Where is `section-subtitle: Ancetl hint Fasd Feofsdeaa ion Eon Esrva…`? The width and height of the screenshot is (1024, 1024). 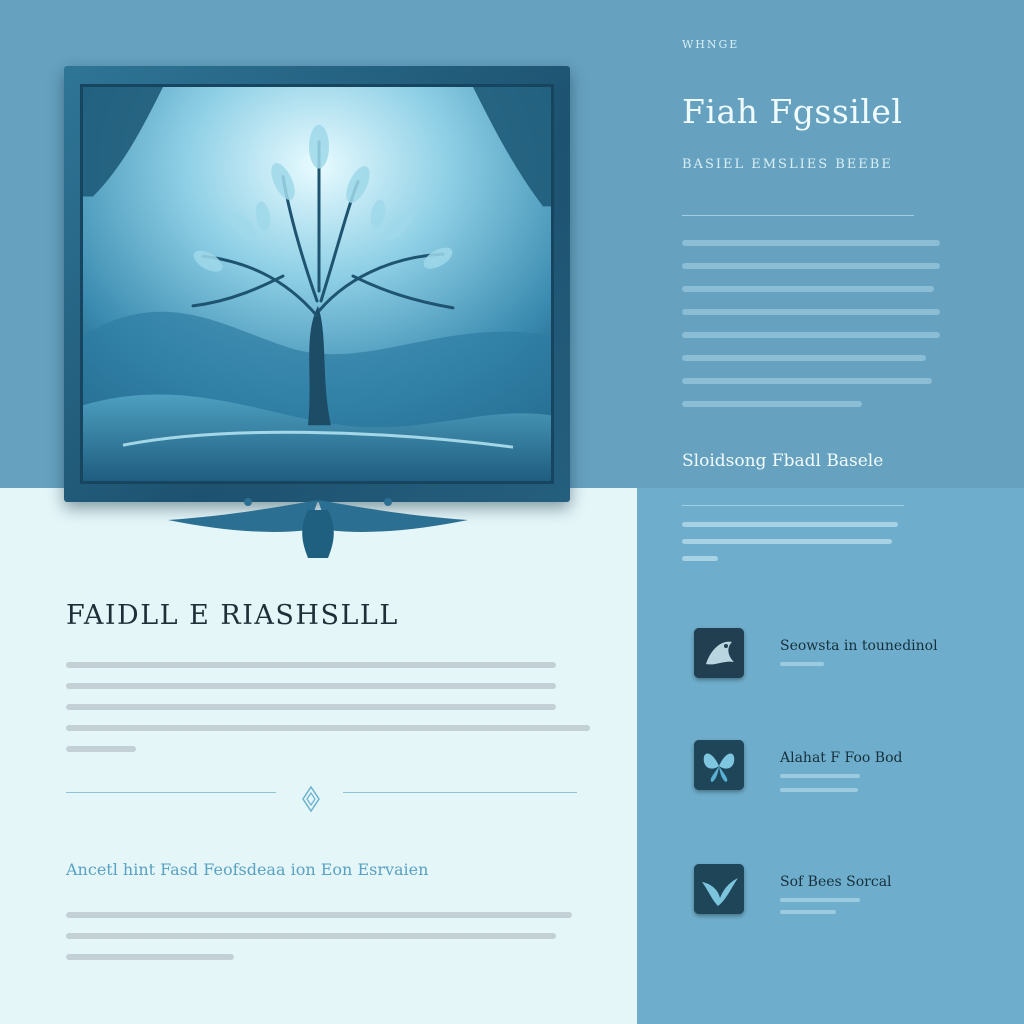
section-subtitle: Ancetl hint Fasd Feofsdeaa ion Eon Esrva… is located at coordinates (247, 869).